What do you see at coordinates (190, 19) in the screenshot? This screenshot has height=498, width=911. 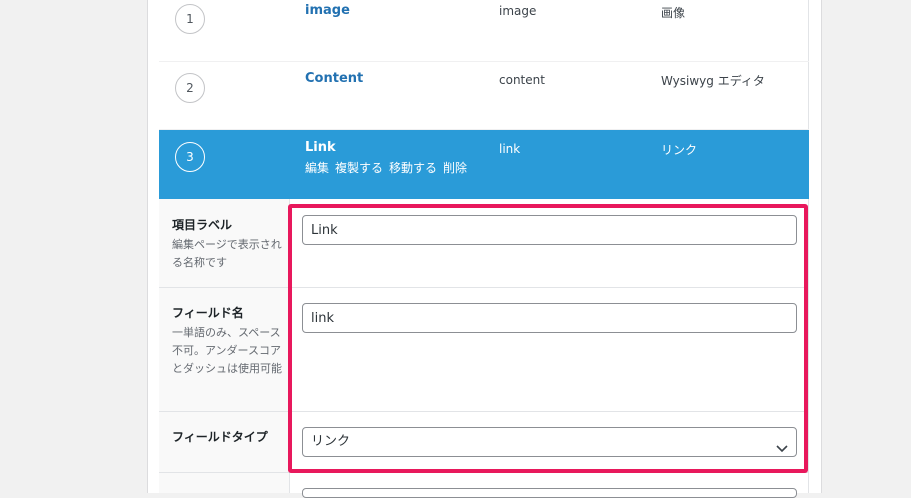 I see `field-order-badge: 1` at bounding box center [190, 19].